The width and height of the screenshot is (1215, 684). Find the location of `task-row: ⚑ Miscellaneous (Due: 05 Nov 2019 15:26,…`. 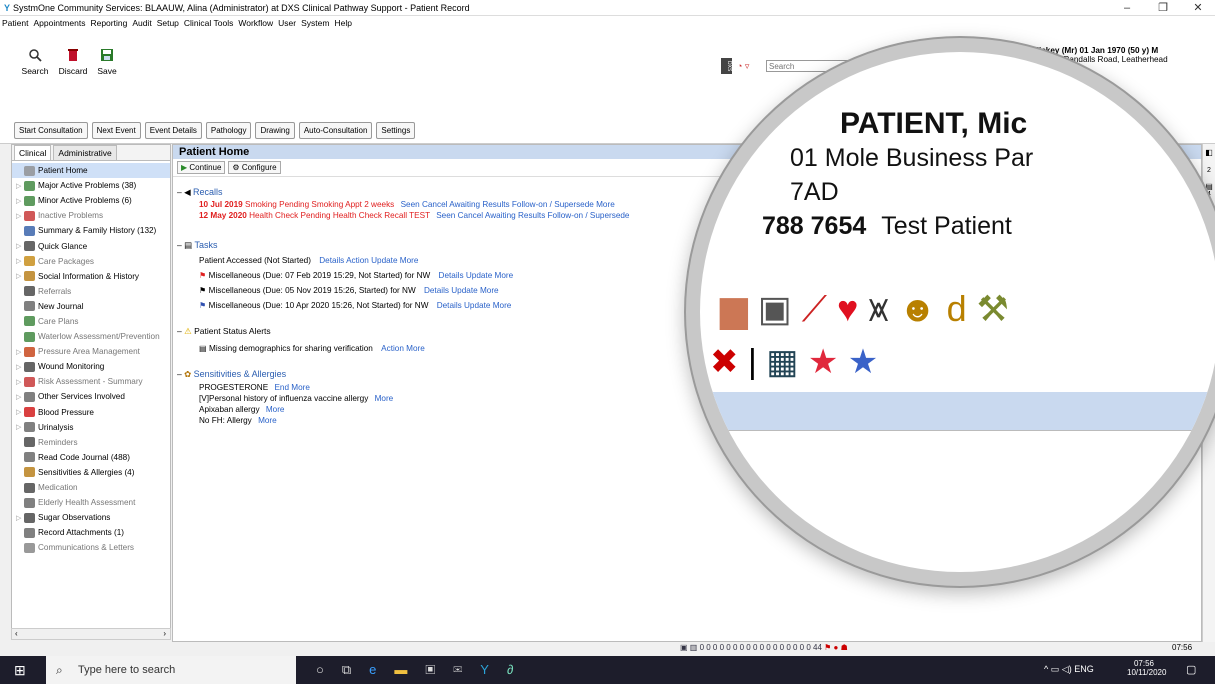

task-row: ⚑ Miscellaneous (Due: 05 Nov 2019 15:26,… is located at coordinates (349, 290).